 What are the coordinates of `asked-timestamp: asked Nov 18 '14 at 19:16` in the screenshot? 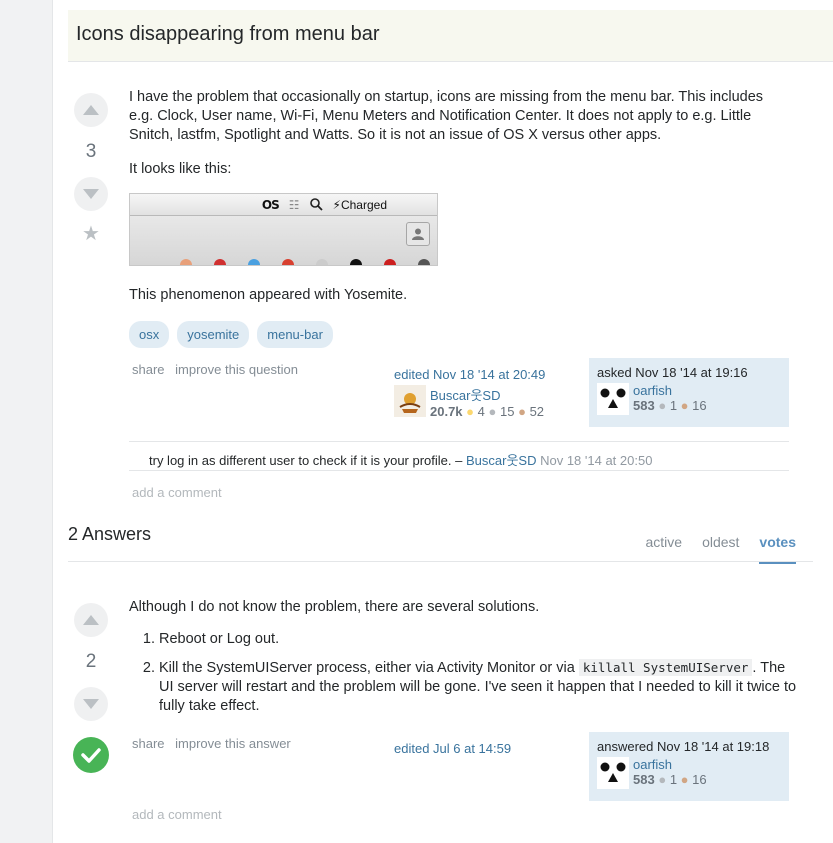 It's located at (672, 372).